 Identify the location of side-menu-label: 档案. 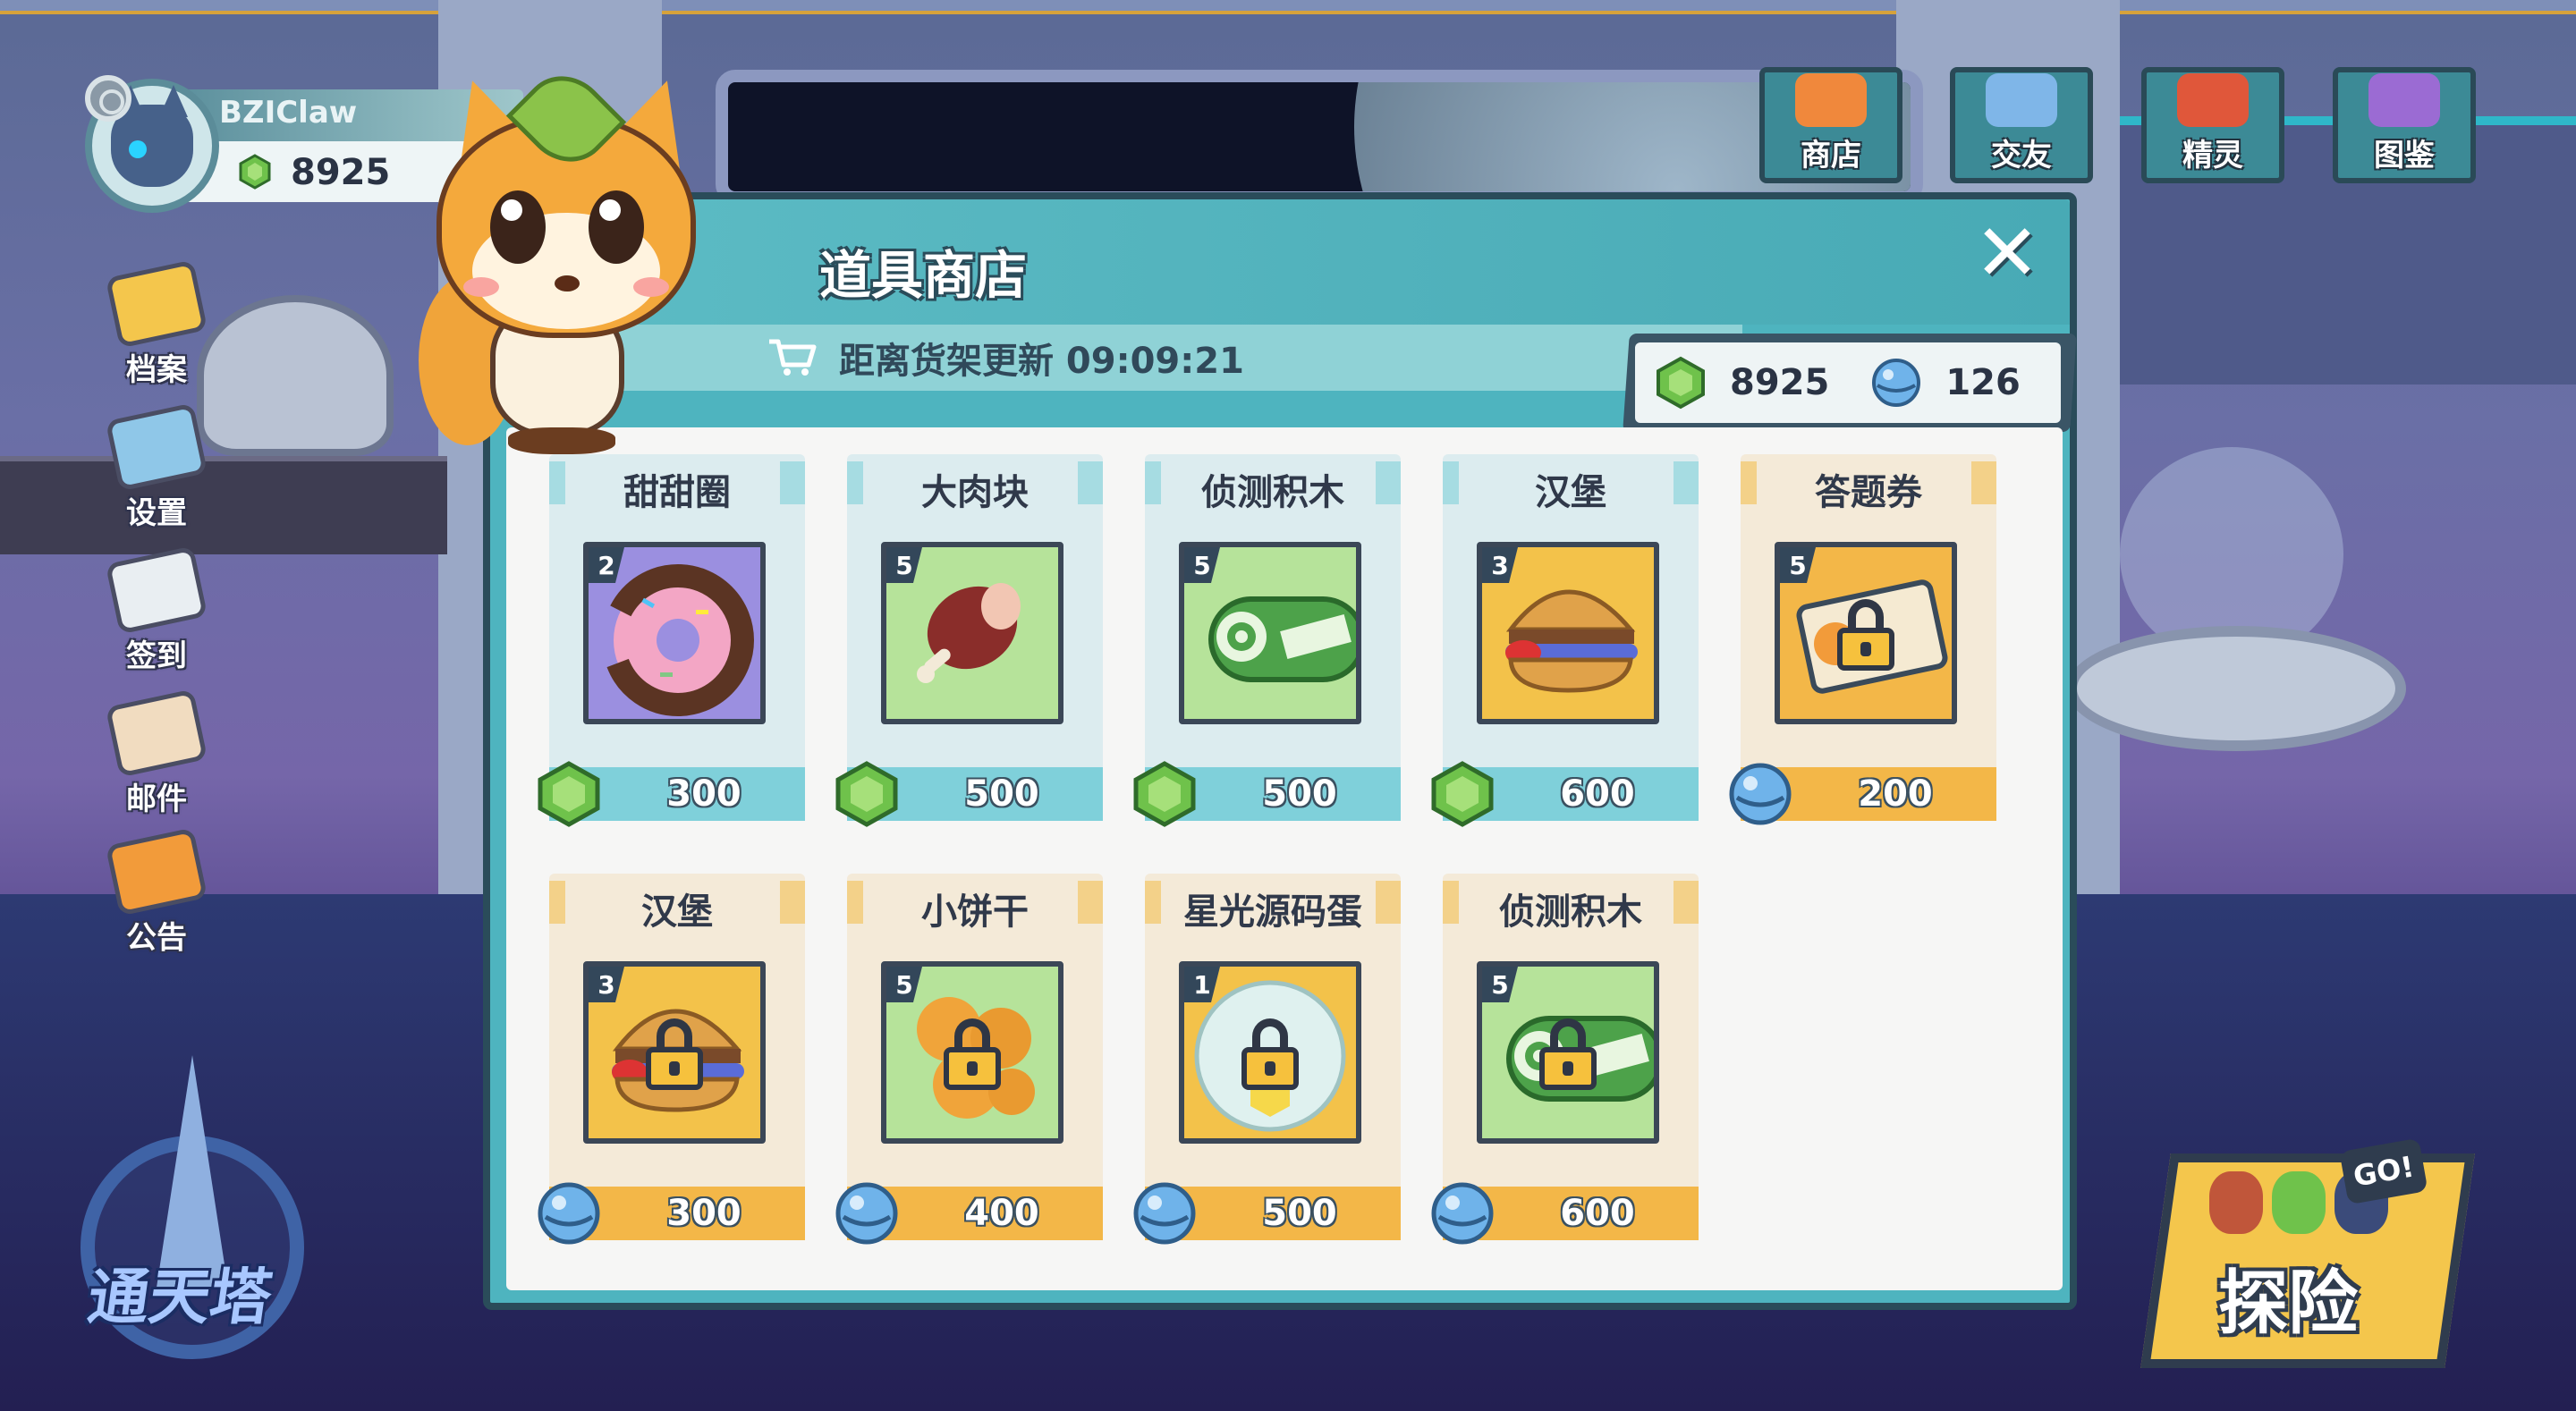
(156, 370).